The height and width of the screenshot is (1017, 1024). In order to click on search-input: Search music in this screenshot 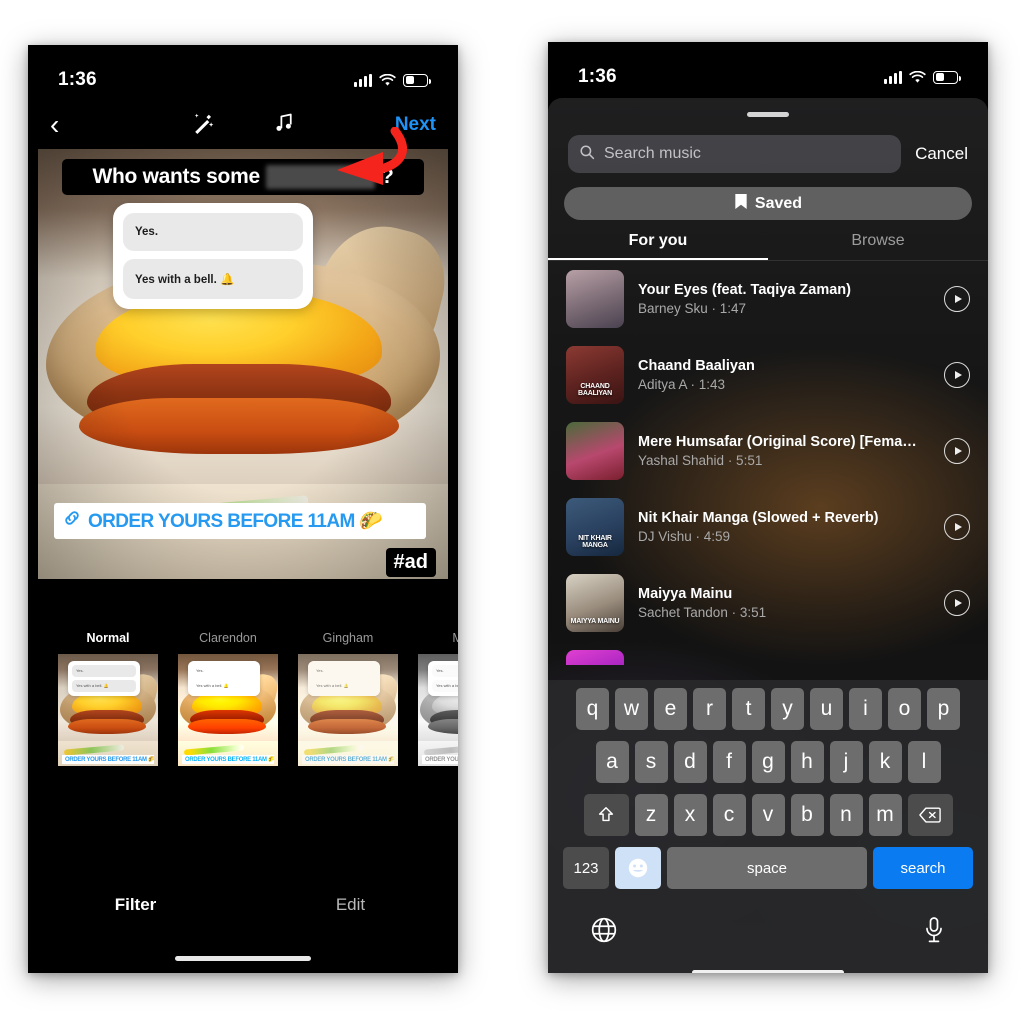, I will do `click(735, 154)`.